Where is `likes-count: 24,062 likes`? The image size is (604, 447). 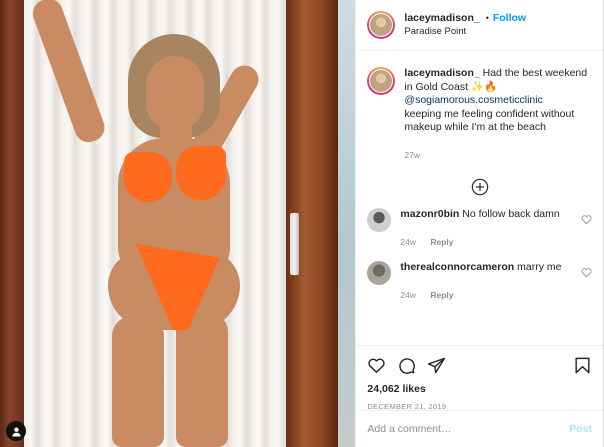
likes-count: 24,062 likes is located at coordinates (479, 389).